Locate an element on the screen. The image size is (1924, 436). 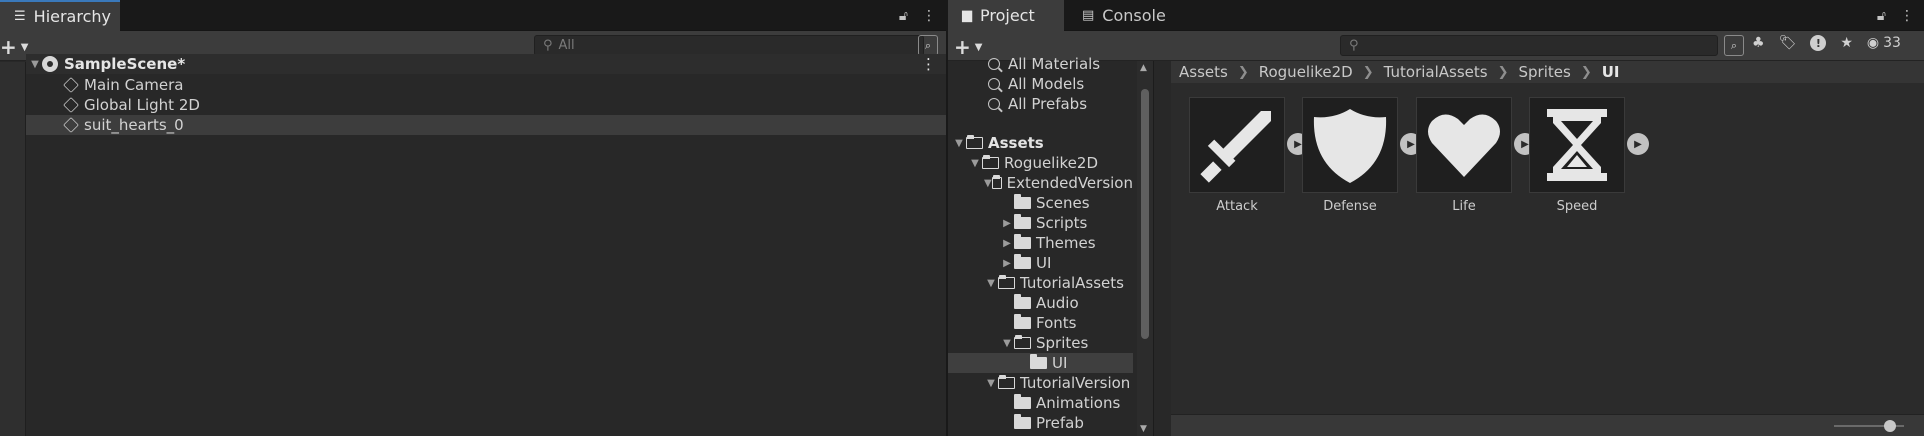
asset-attack: ▶ Attack is located at coordinates (1249, 155).